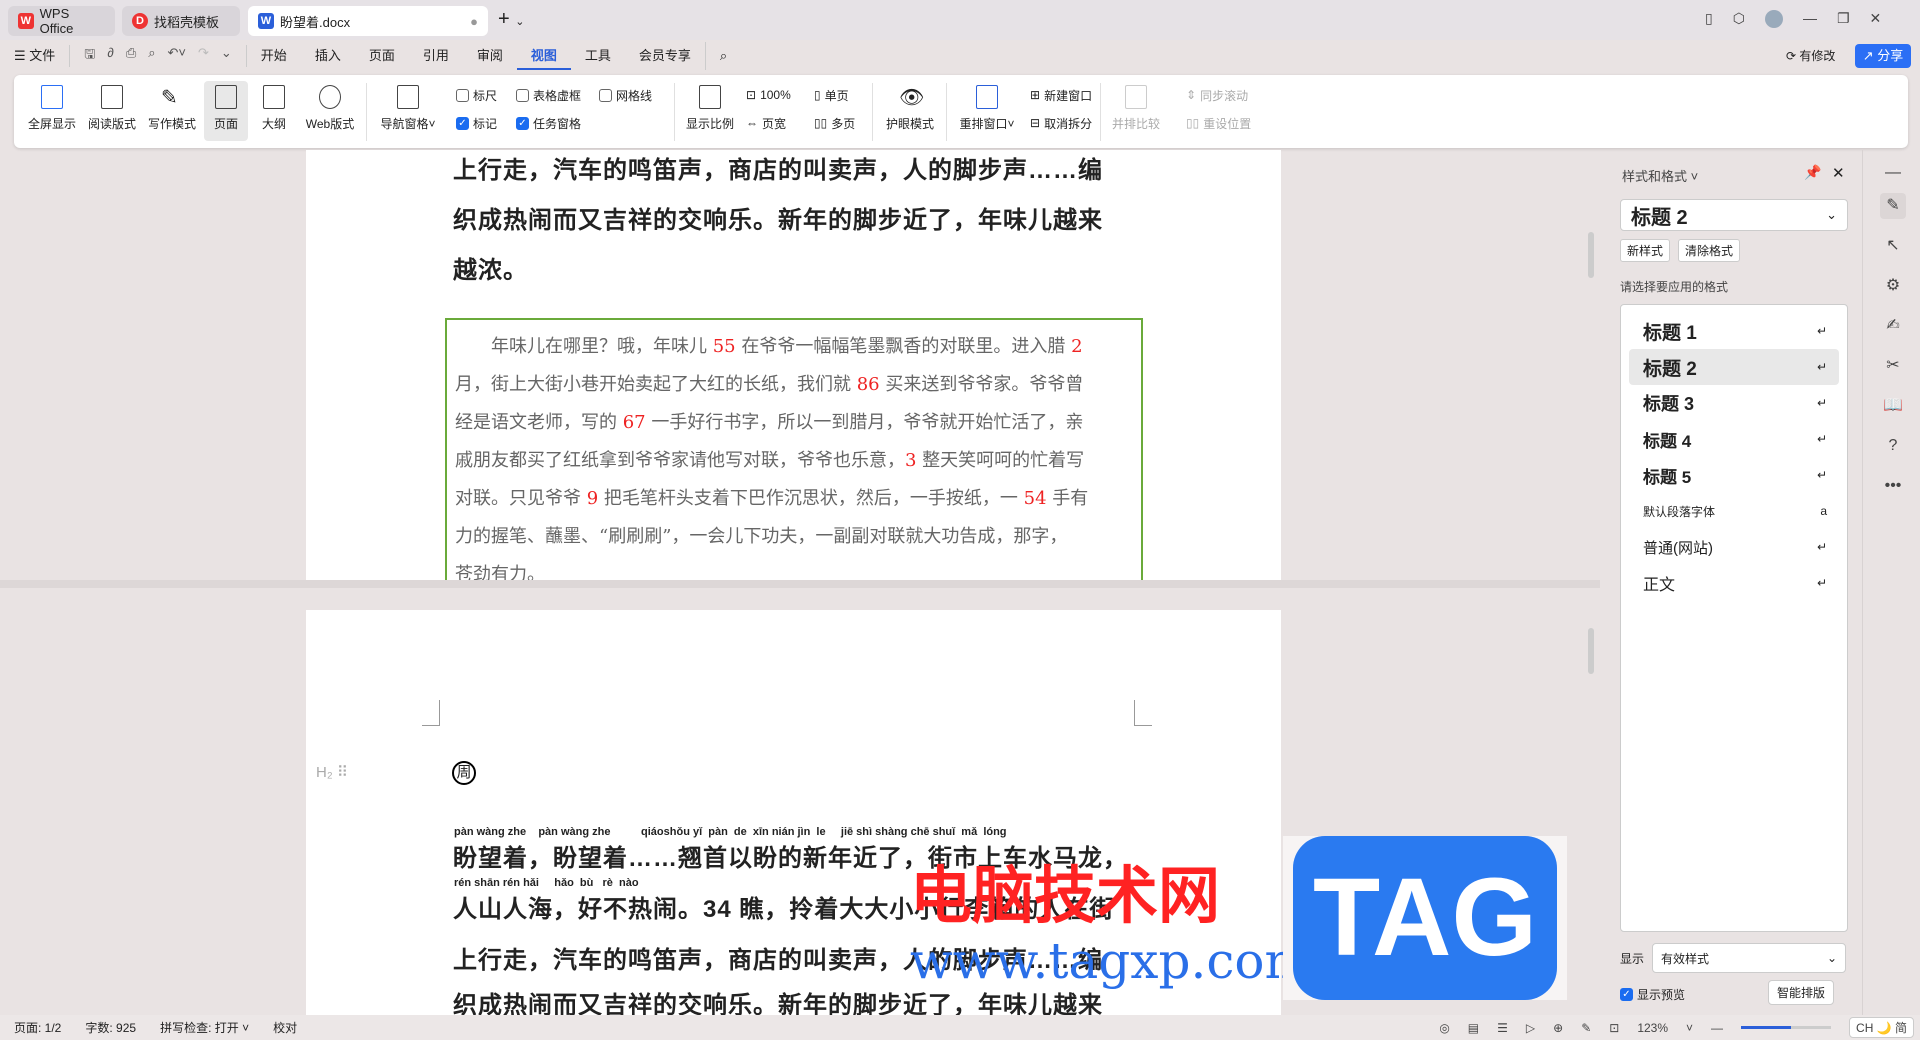 Image resolution: width=1920 pixels, height=1040 pixels. Describe the element at coordinates (382, 56) in the screenshot. I see `menu-page: 页面` at that location.